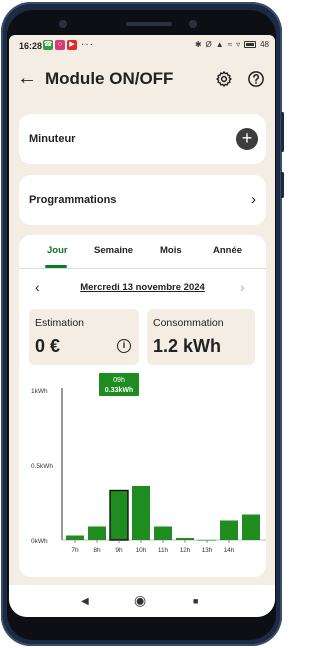 The width and height of the screenshot is (320, 648). I want to click on more-notifications-icon: ···, so click(87, 44).